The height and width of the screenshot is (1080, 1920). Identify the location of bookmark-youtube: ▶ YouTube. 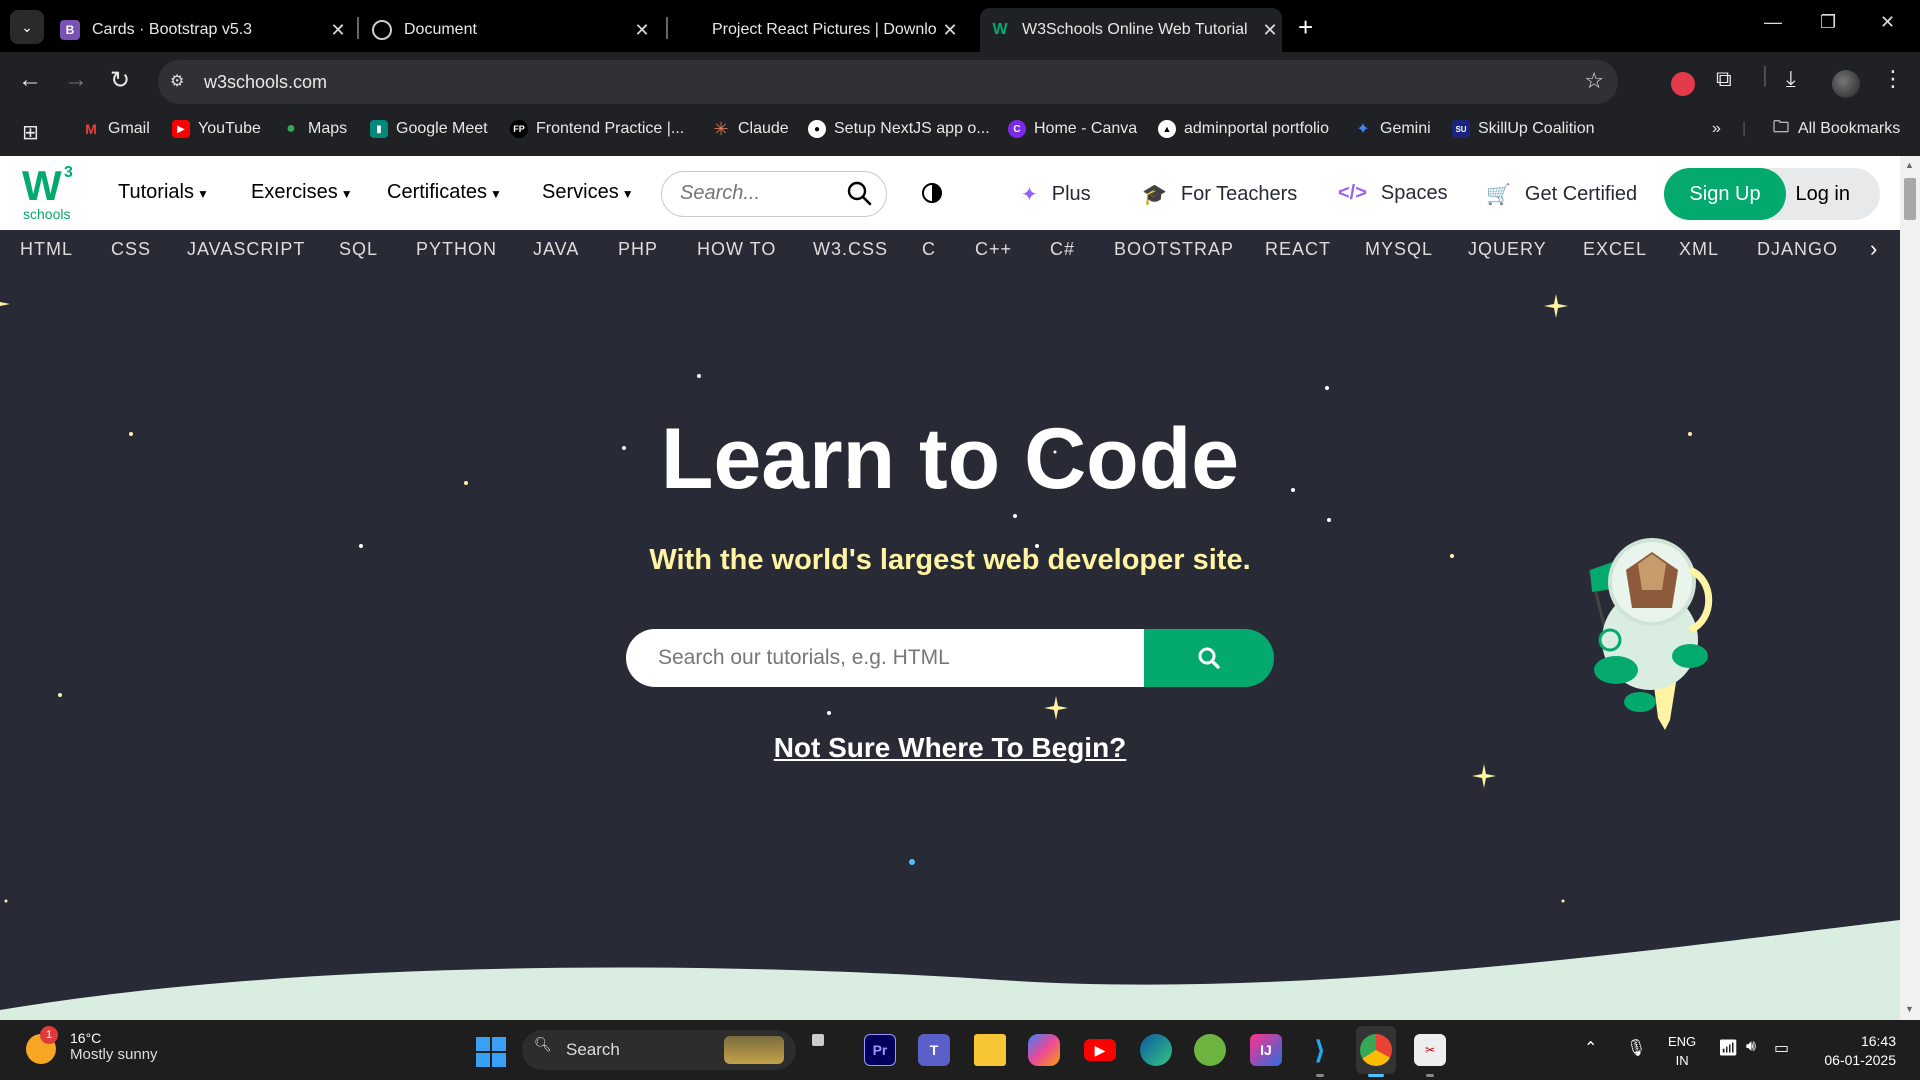
(216, 129).